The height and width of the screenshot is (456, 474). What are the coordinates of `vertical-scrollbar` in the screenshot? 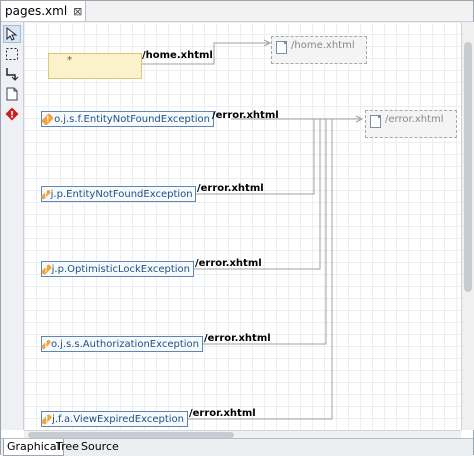 It's located at (467, 226).